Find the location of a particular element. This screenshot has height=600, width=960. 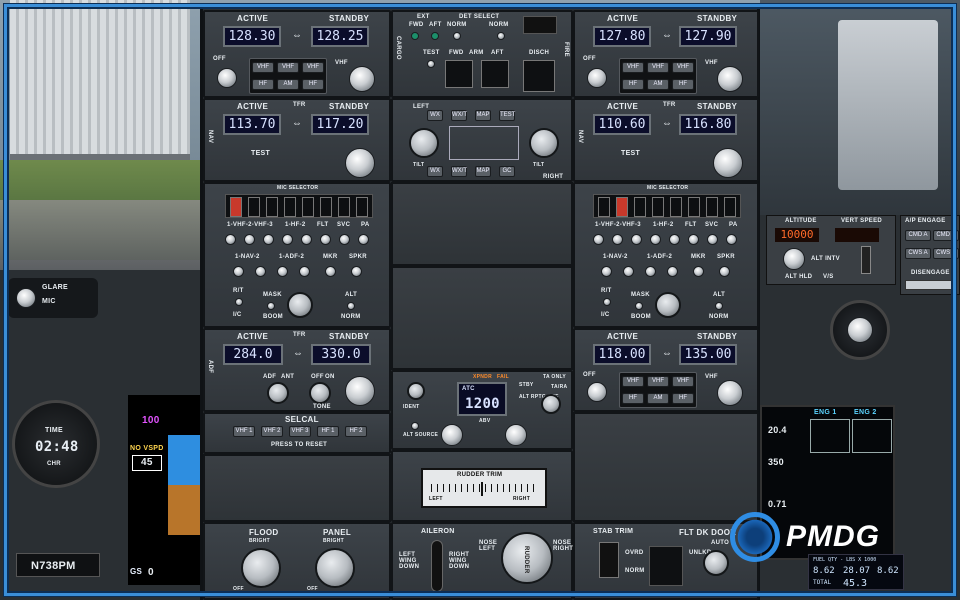

comm3-tuning-knob is located at coordinates (730, 393).